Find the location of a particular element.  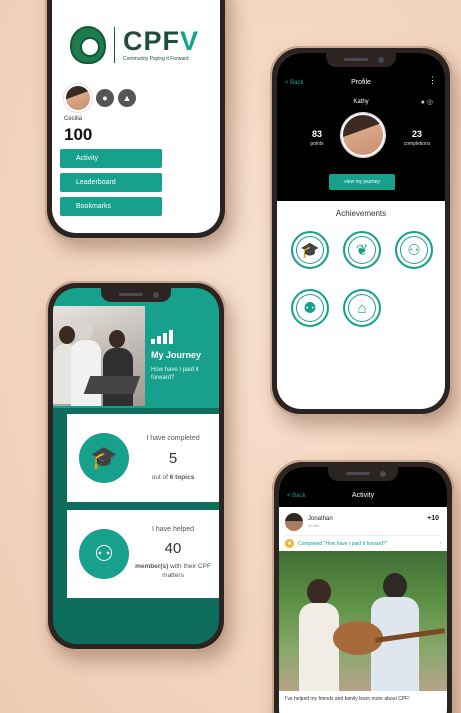

post-time: 1h 5m is located at coordinates (314, 525).